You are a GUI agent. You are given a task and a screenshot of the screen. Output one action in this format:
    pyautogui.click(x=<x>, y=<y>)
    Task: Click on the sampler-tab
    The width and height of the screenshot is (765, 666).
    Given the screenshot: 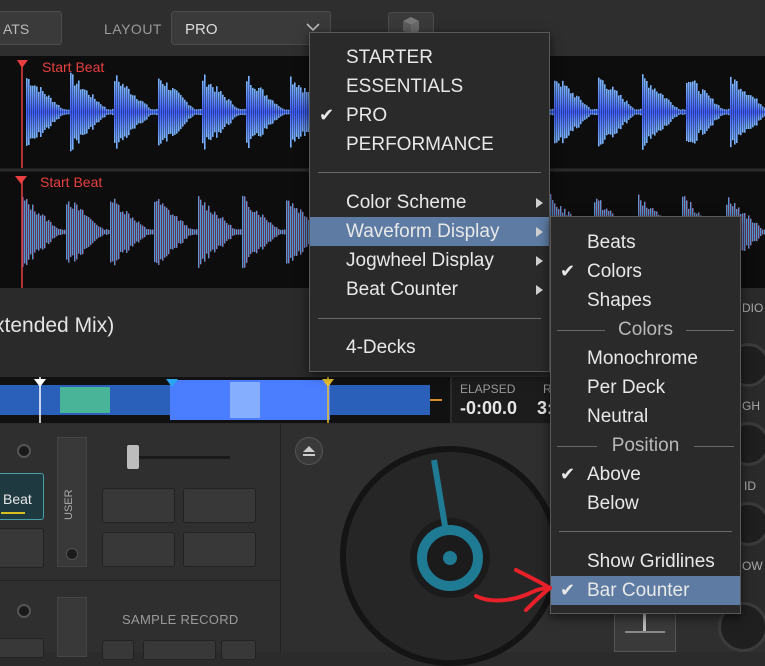 What is the action you would take?
    pyautogui.click(x=72, y=627)
    